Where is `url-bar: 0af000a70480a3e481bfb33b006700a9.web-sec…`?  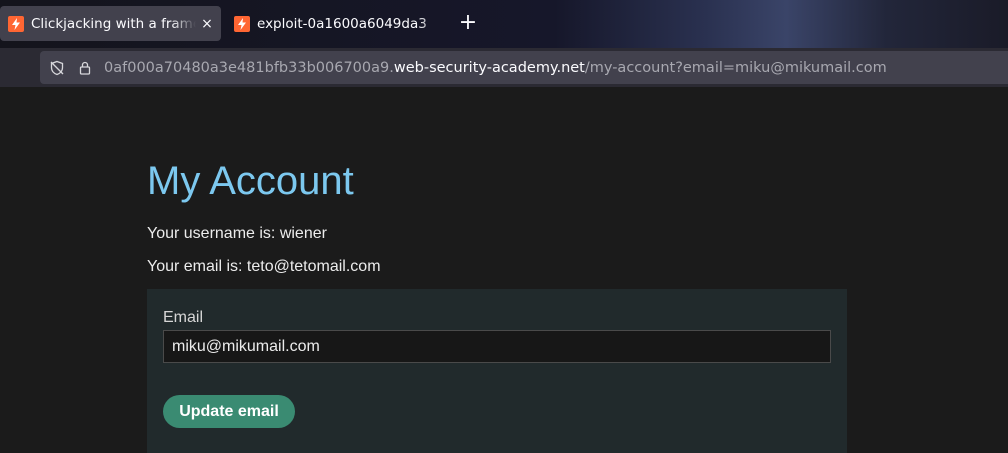
url-bar: 0af000a70480a3e481bfb33b006700a9.web-sec… is located at coordinates (524, 67).